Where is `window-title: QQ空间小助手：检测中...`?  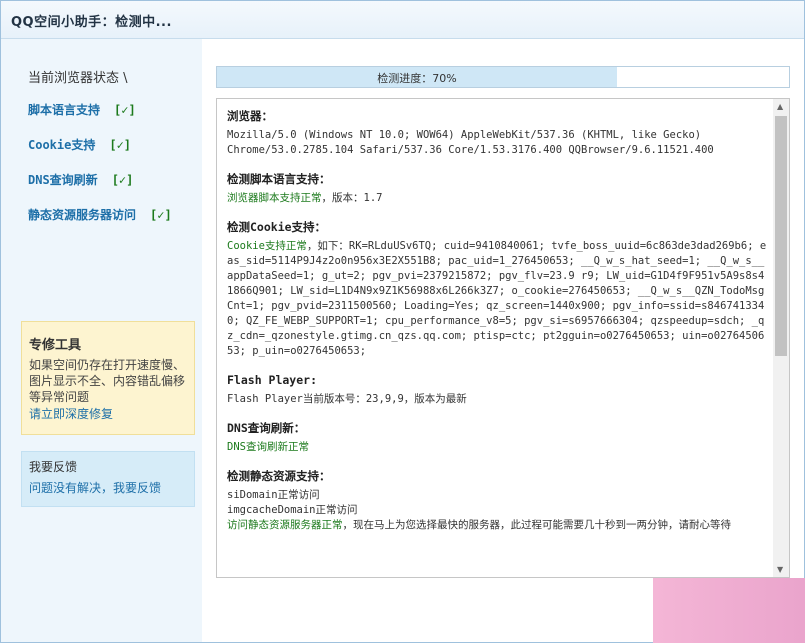 window-title: QQ空间小助手：检测中... is located at coordinates (91, 22).